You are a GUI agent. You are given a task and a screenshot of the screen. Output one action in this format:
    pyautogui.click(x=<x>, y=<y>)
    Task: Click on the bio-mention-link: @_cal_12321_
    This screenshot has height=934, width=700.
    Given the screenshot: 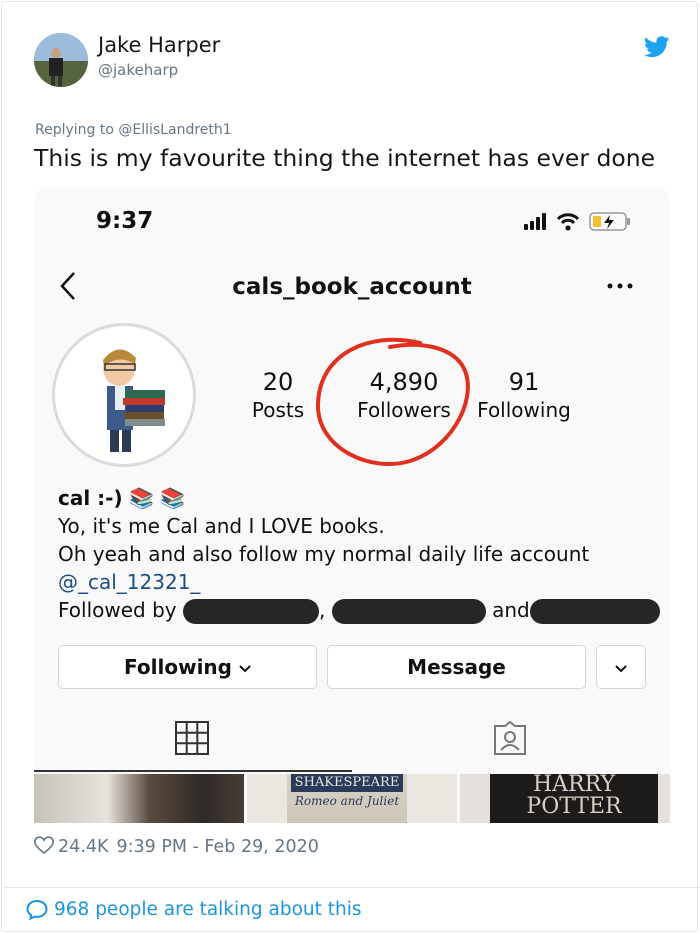 What is the action you would take?
    pyautogui.click(x=359, y=582)
    